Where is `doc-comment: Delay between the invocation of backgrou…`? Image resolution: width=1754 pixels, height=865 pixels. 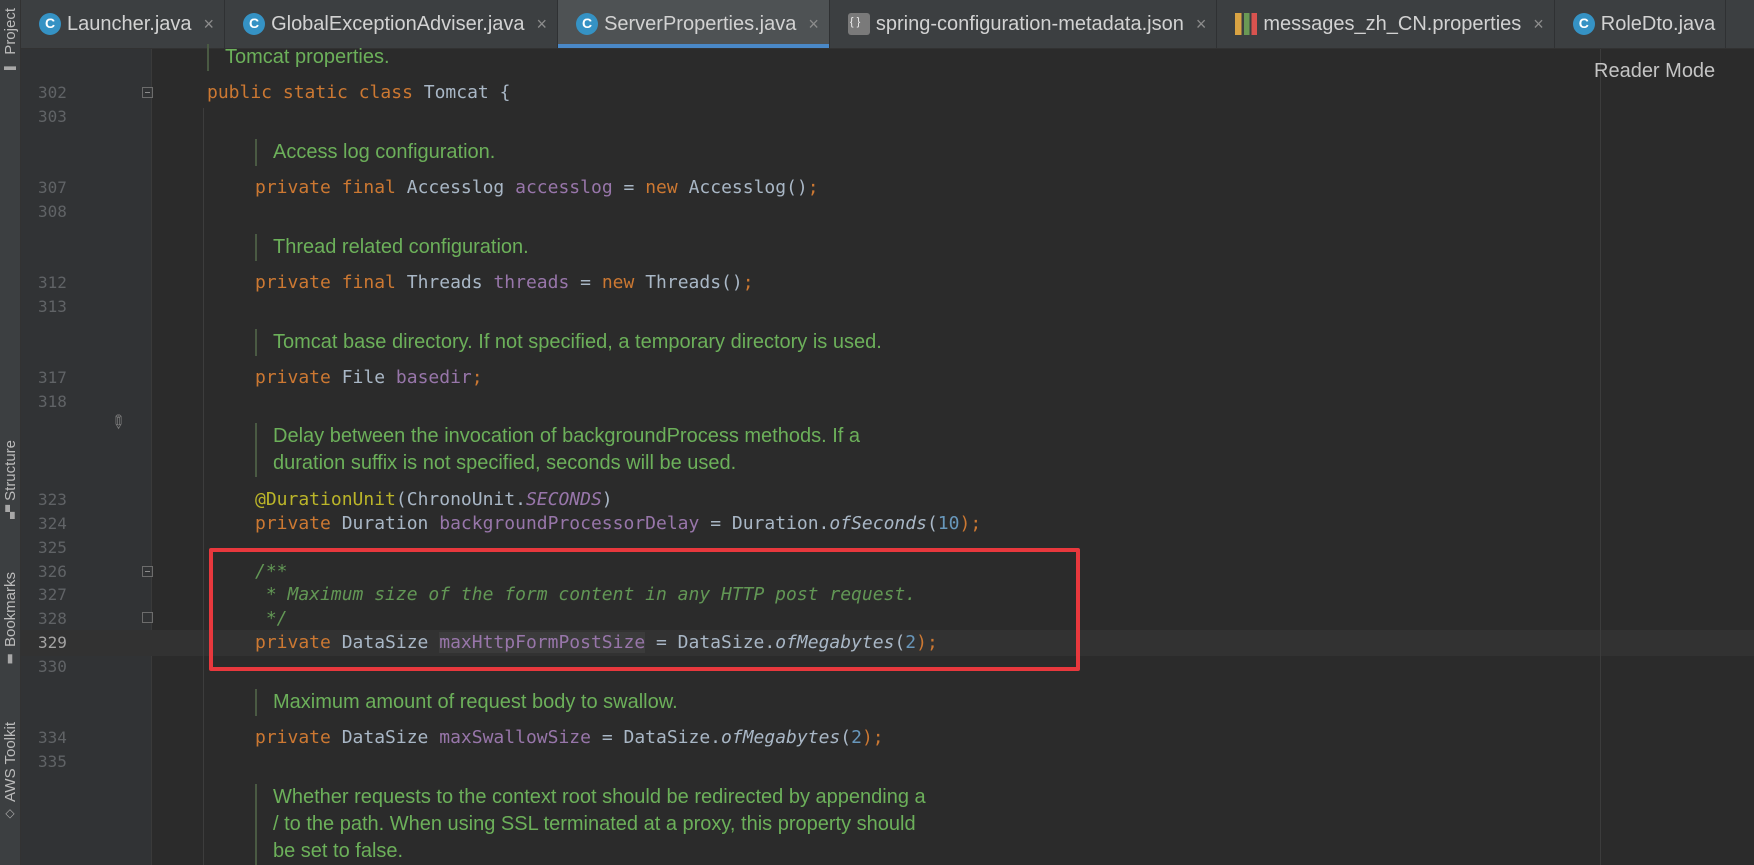
doc-comment: Delay between the invocation of backgrou… is located at coordinates (557, 450).